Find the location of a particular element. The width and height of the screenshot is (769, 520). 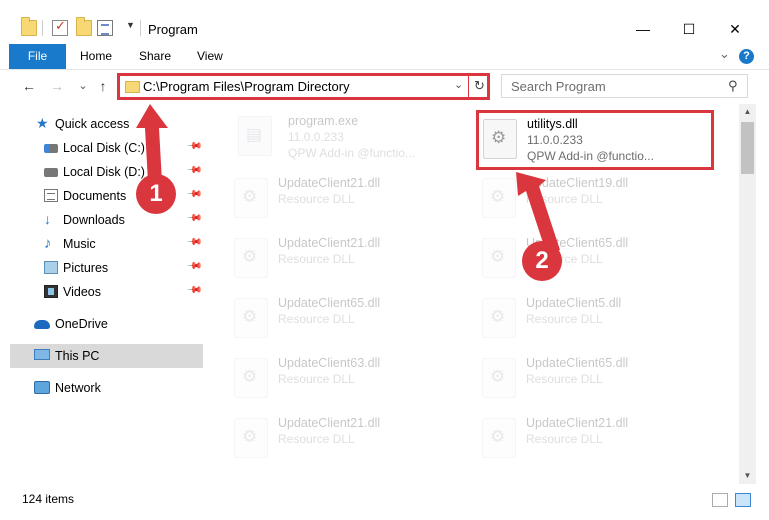

file-item: UpdateClient19.dll Resource DLL is located at coordinates (572, 199).